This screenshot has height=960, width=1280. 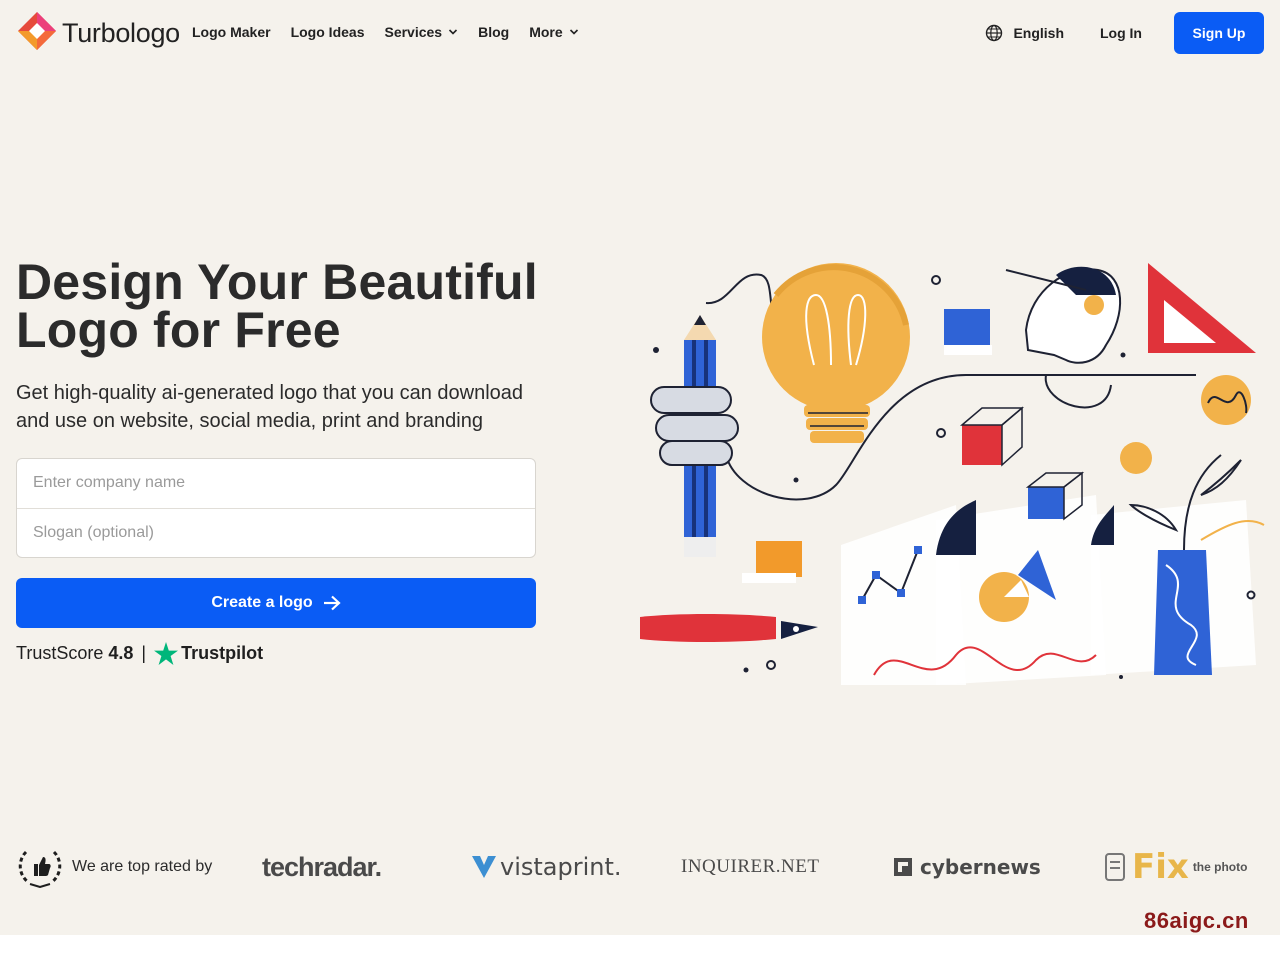 I want to click on rated-text: We are top rated by, so click(x=142, y=866).